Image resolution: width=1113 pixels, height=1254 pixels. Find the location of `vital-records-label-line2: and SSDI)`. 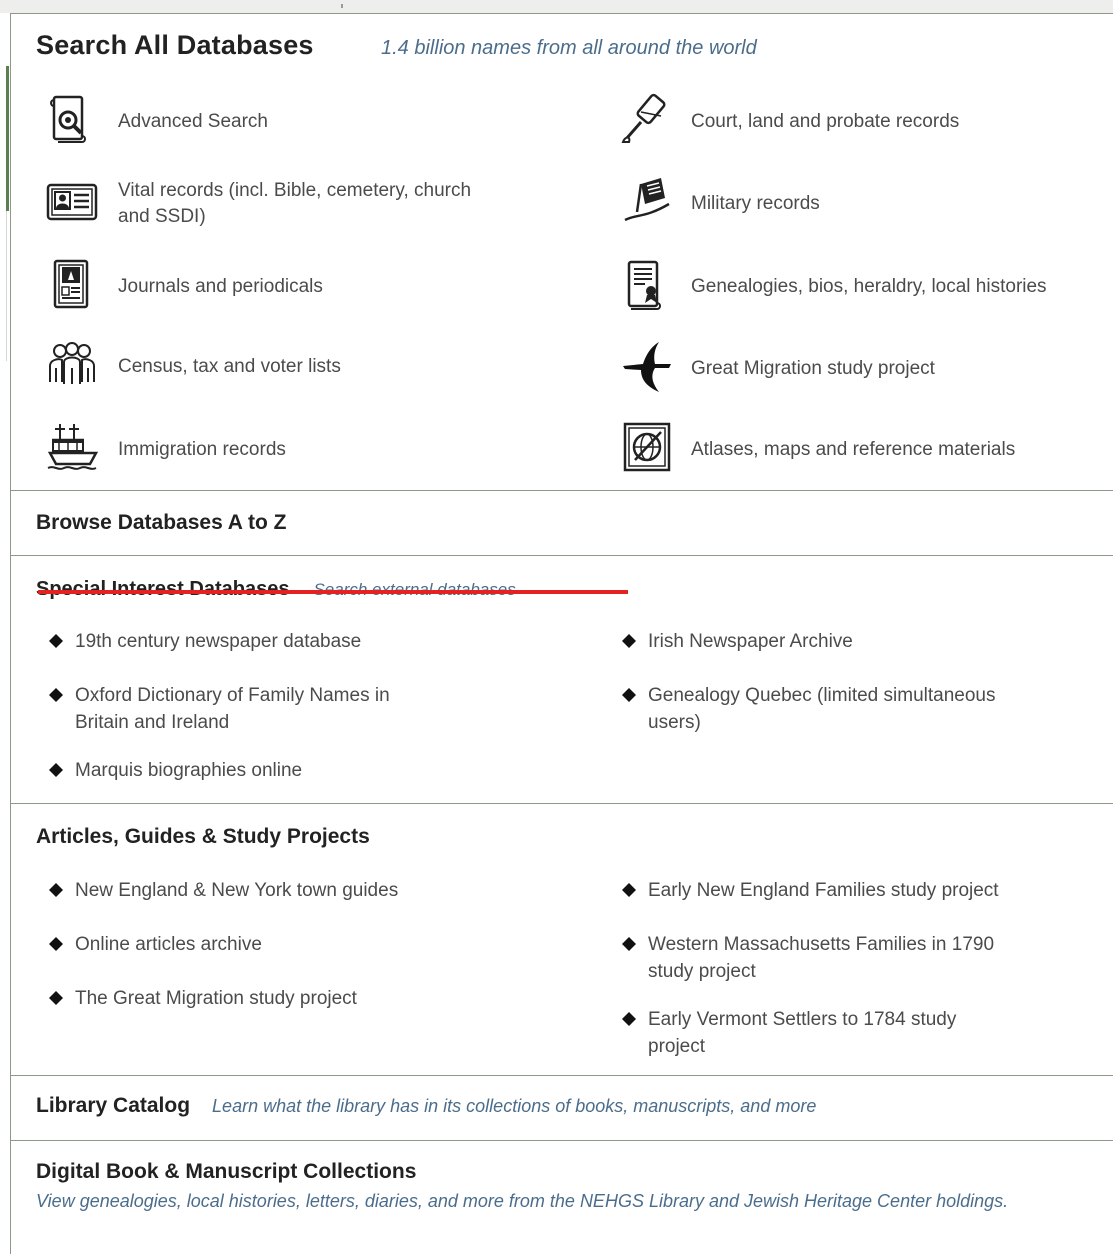

vital-records-label-line2: and SSDI) is located at coordinates (162, 216).